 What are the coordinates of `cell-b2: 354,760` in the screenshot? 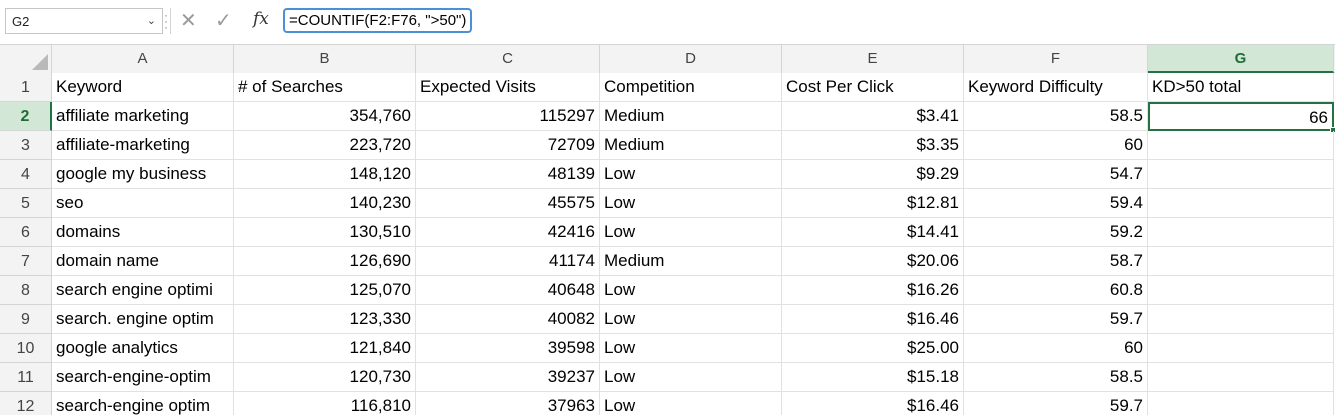 It's located at (325, 116).